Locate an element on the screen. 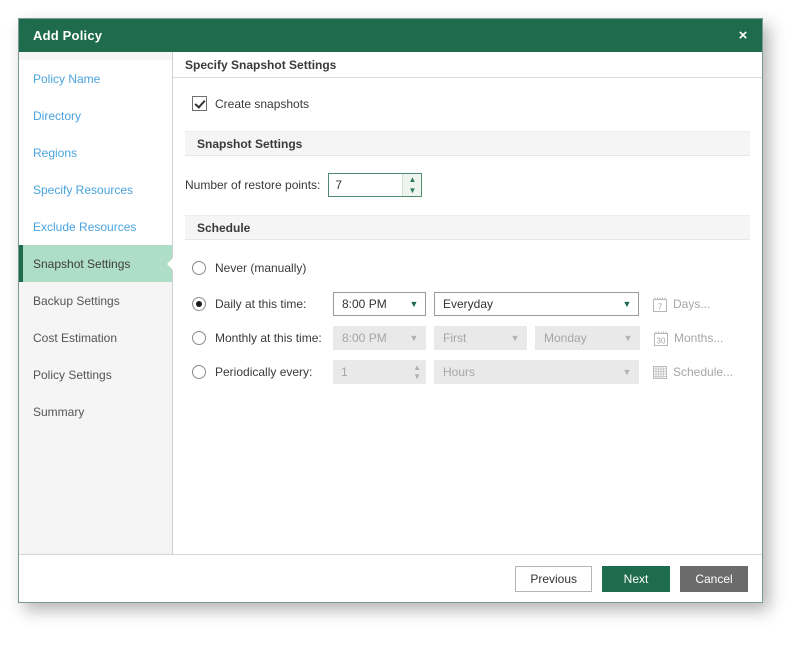 The height and width of the screenshot is (646, 798). sidebar-item-label: Policy Settings is located at coordinates (72, 374).